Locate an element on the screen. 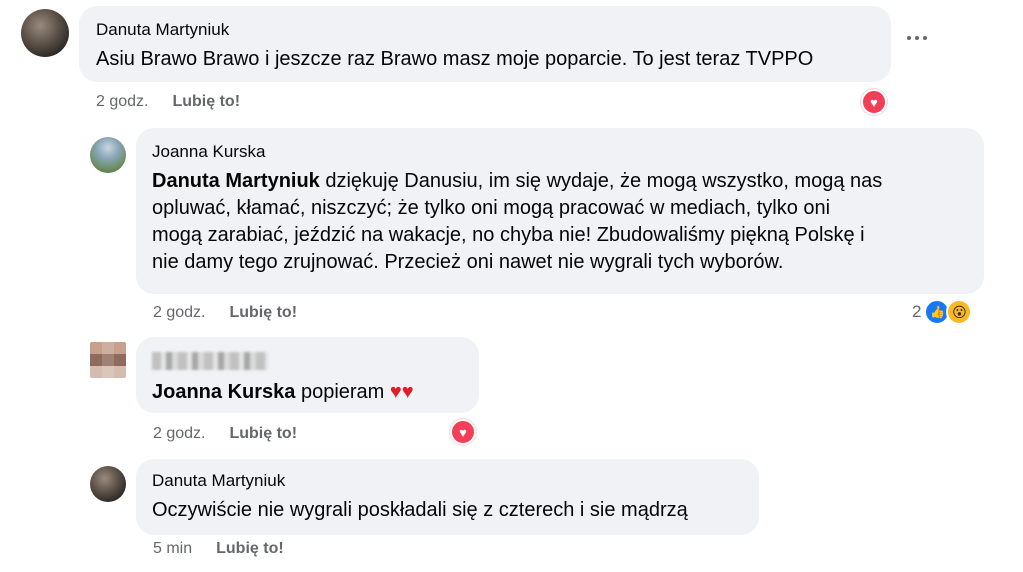 The height and width of the screenshot is (572, 1023). mention-link: Danuta Martyniuk is located at coordinates (236, 181).